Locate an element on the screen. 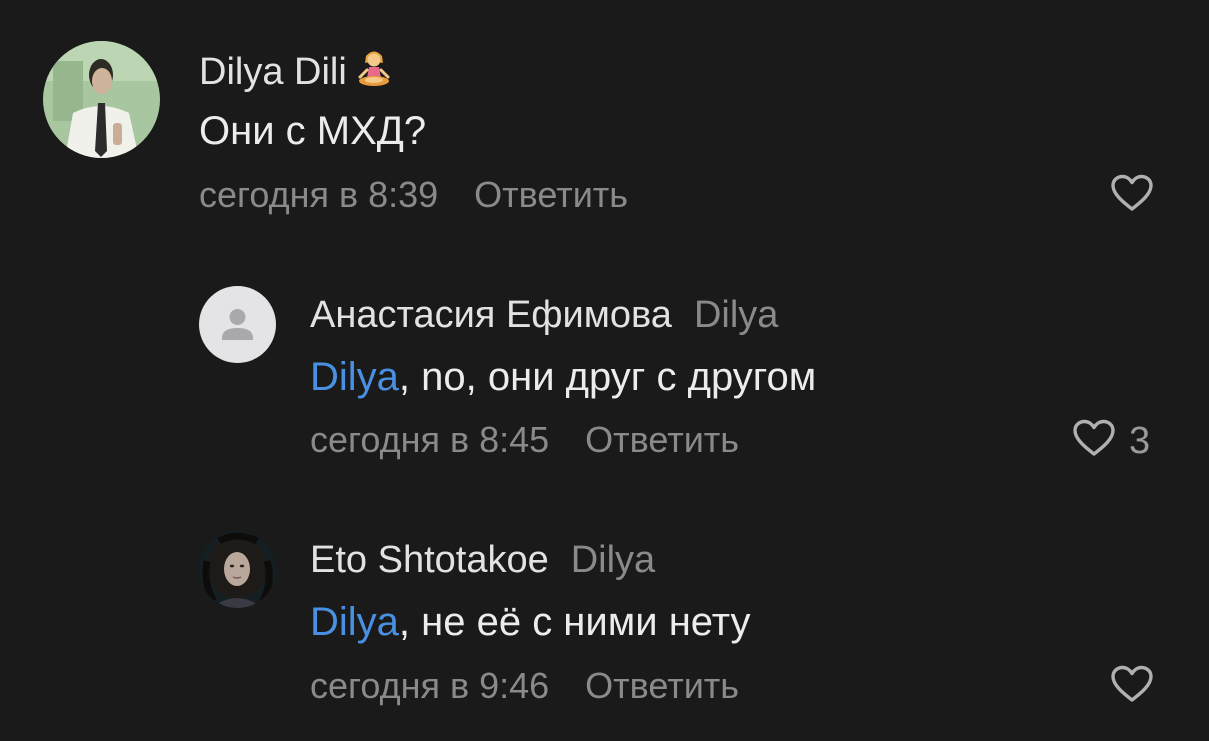 The image size is (1209, 741). comment-meta: сегодня в 8:39 Ответить is located at coordinates (413, 195).